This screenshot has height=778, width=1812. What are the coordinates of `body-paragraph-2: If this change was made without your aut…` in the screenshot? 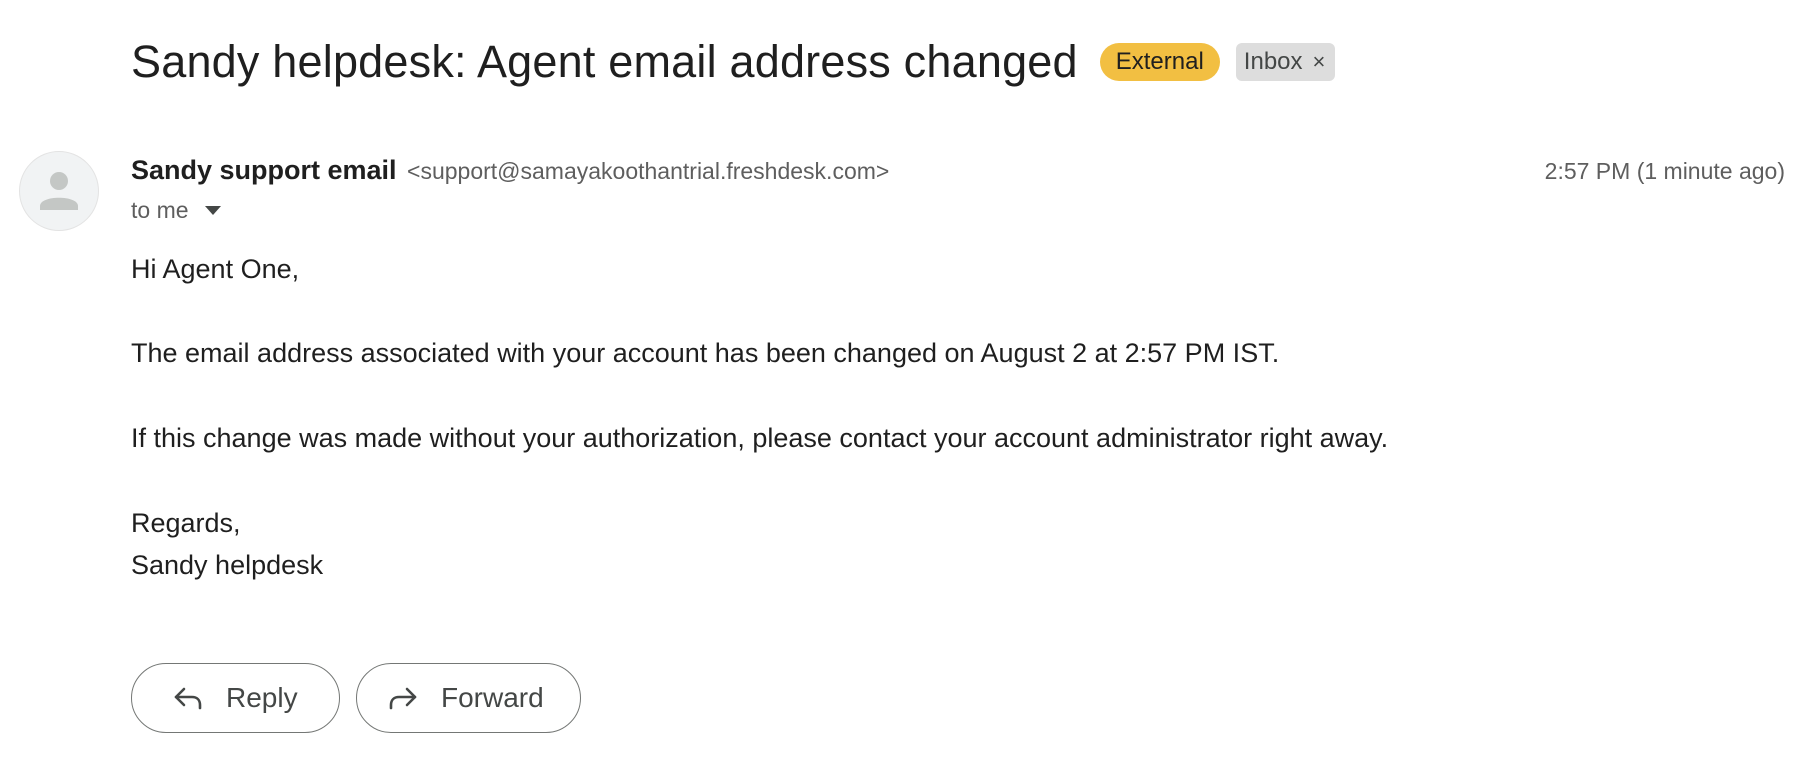 It's located at (760, 438).